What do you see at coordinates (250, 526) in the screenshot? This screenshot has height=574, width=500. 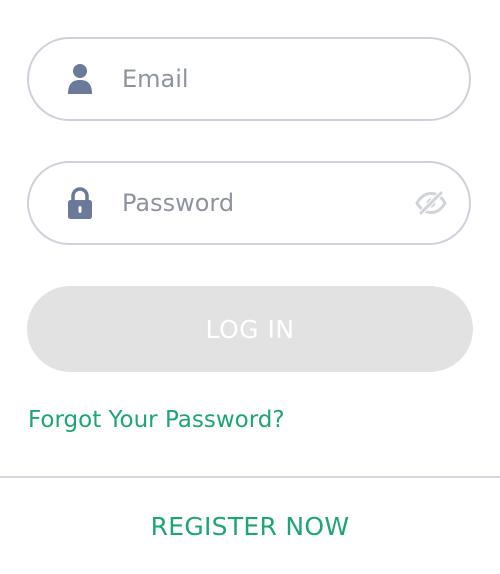 I see `register-now-link: REGISTER NOW` at bounding box center [250, 526].